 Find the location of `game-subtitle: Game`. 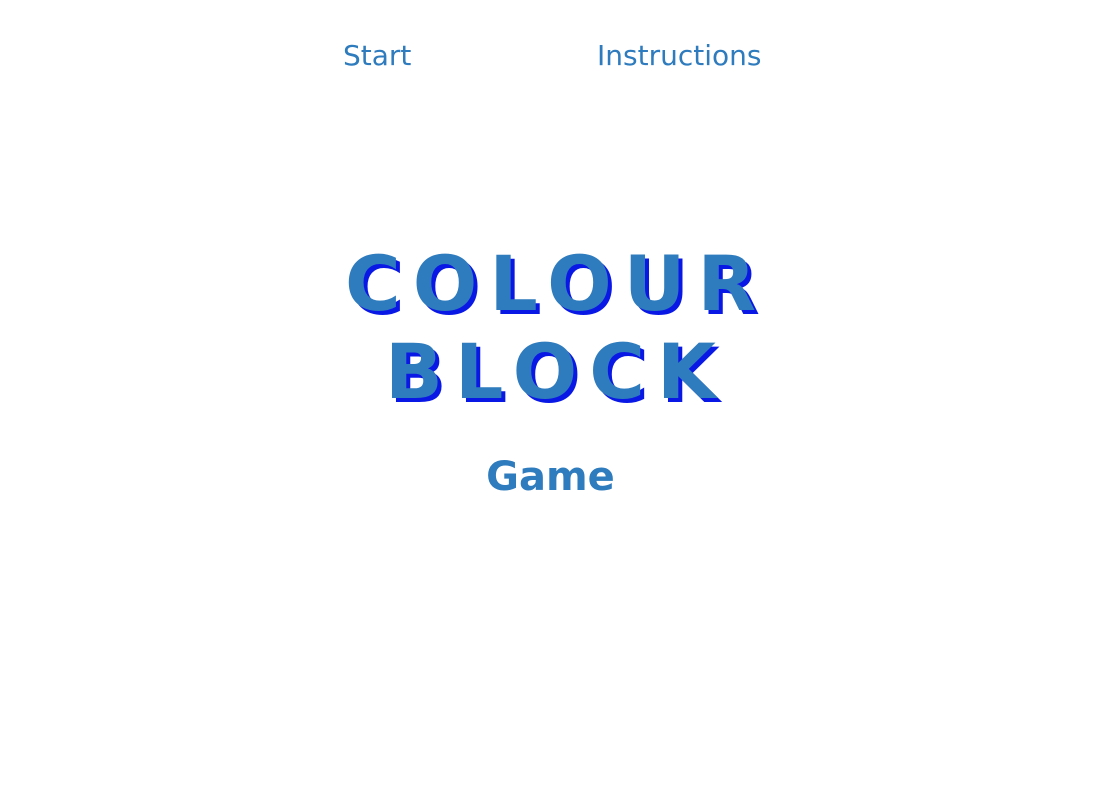

game-subtitle: Game is located at coordinates (550, 477).